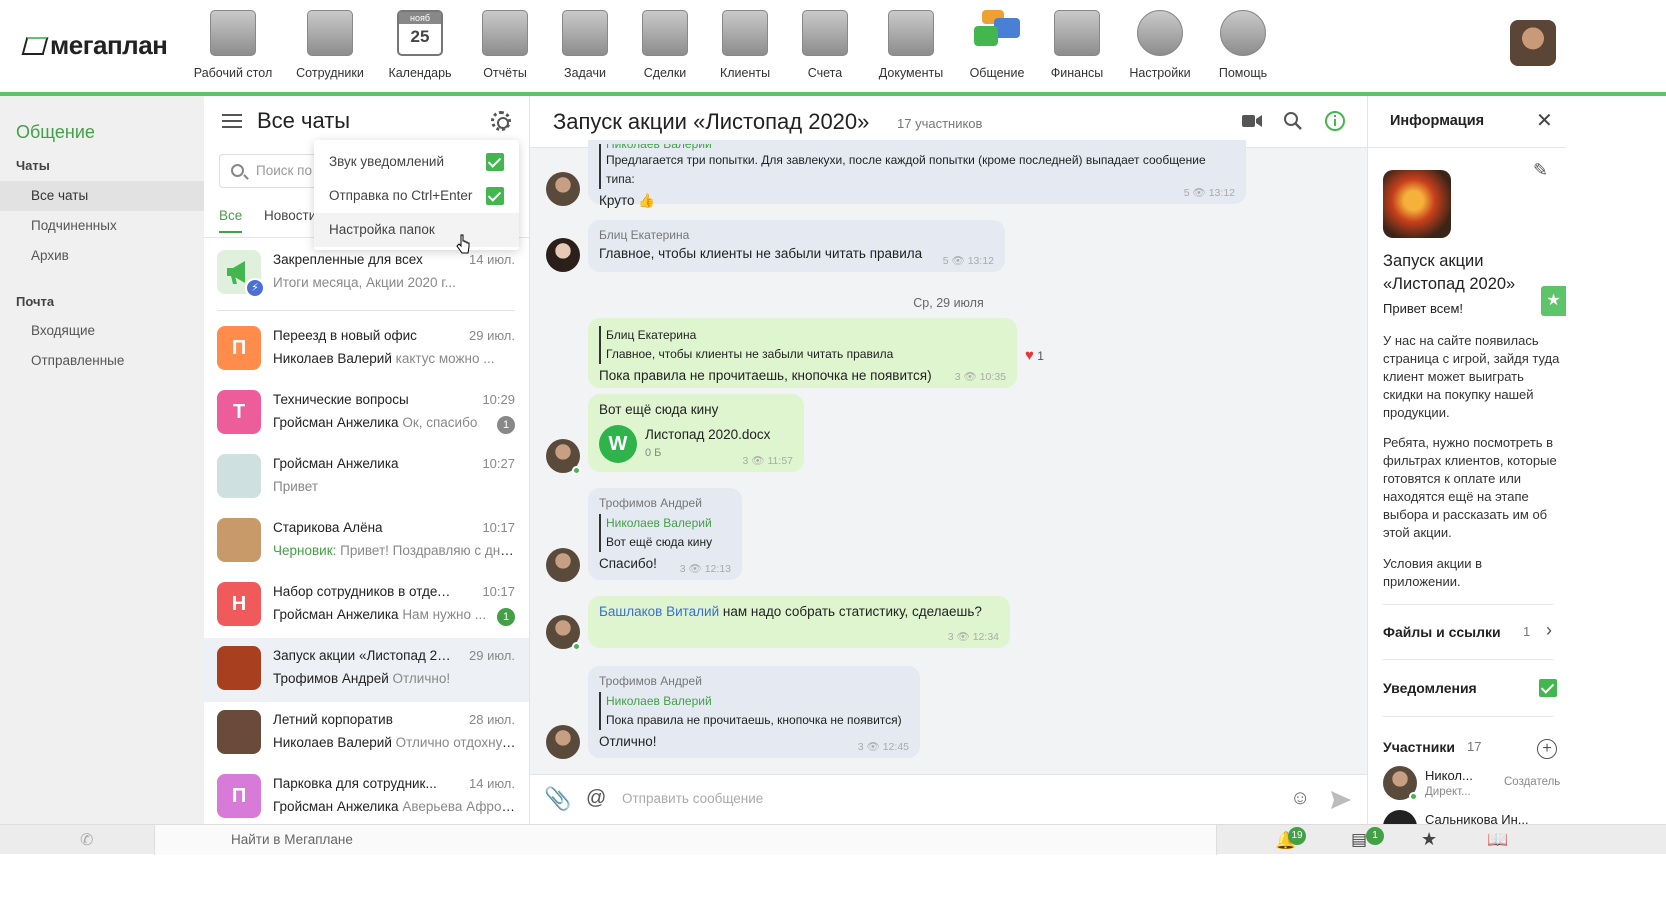 This screenshot has height=906, width=1666. I want to click on tab-news: Новости, so click(290, 215).